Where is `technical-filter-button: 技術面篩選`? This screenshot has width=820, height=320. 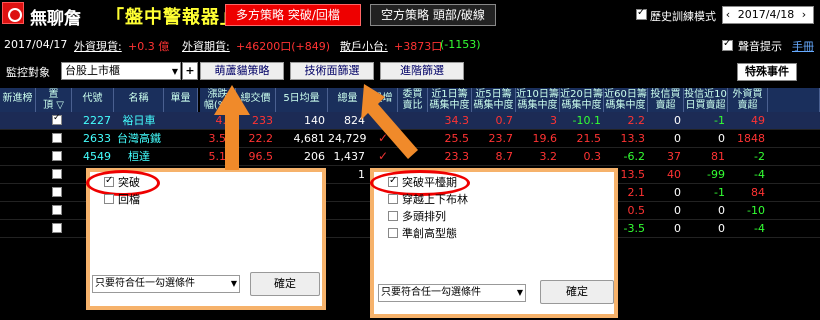
technical-filter-button: 技術面篩選 is located at coordinates (332, 71).